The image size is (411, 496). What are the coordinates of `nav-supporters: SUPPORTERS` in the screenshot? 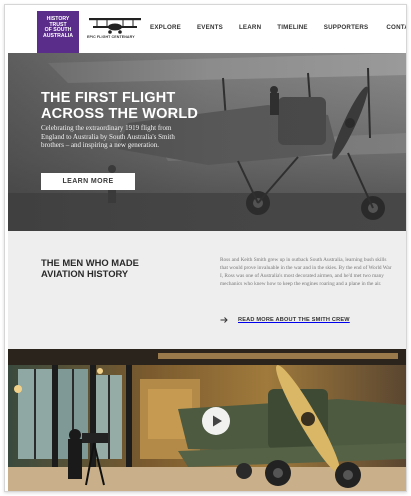 It's located at (346, 30).